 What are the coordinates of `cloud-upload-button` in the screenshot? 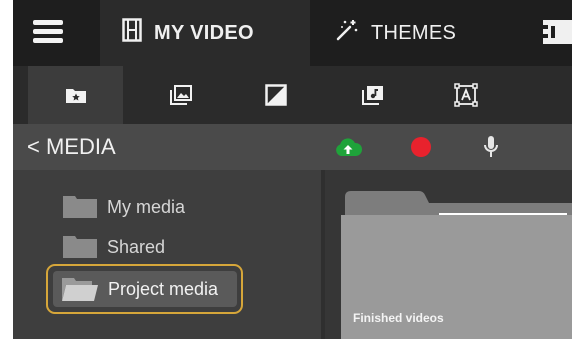 It's located at (348, 147).